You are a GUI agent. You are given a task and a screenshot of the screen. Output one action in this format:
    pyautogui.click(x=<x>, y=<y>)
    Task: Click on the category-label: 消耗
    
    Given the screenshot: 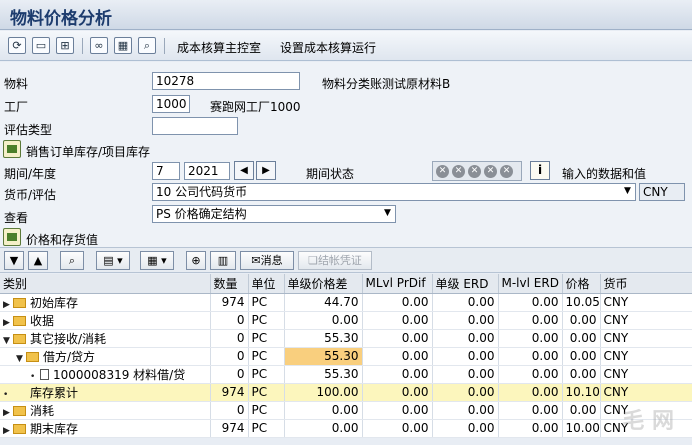 What is the action you would take?
    pyautogui.click(x=42, y=410)
    